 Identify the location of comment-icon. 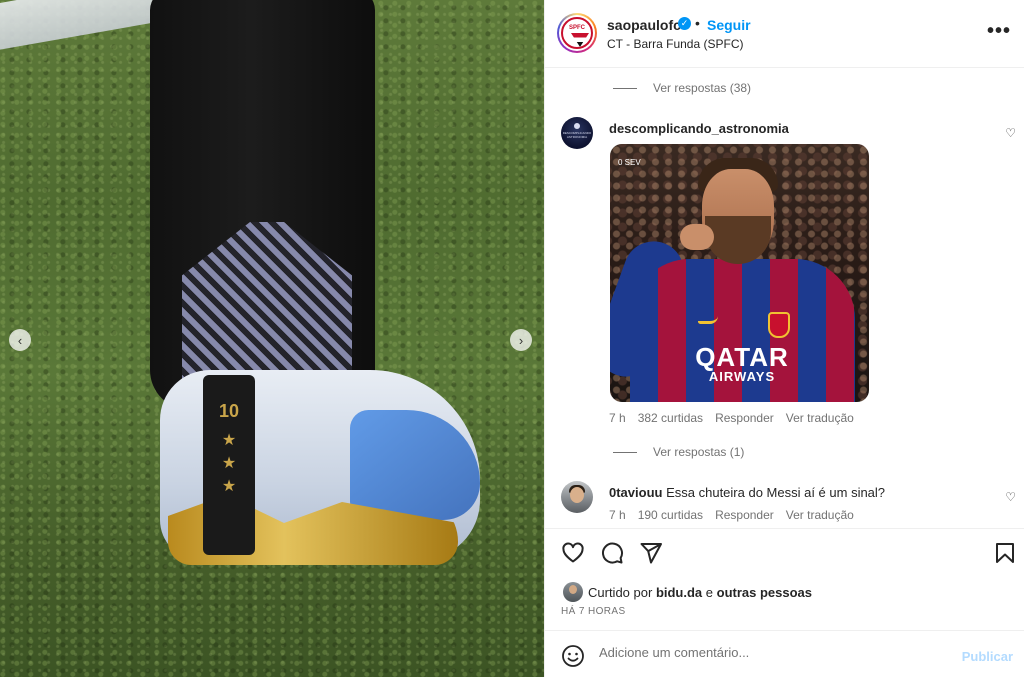
(612, 553).